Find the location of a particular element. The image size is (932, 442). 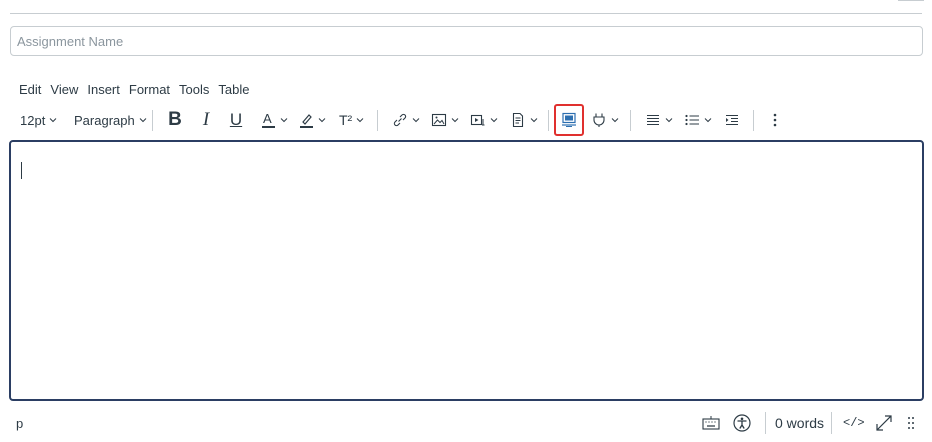

code-icon: </> is located at coordinates (854, 423).